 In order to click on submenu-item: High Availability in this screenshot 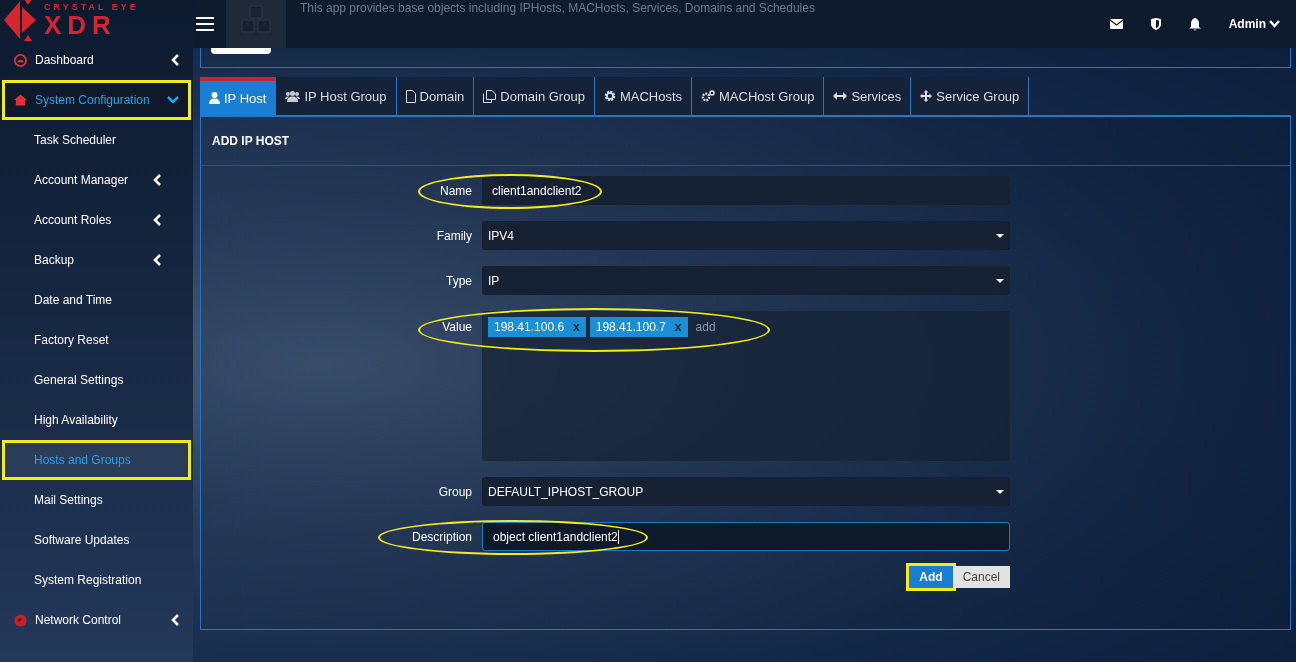, I will do `click(96, 420)`.